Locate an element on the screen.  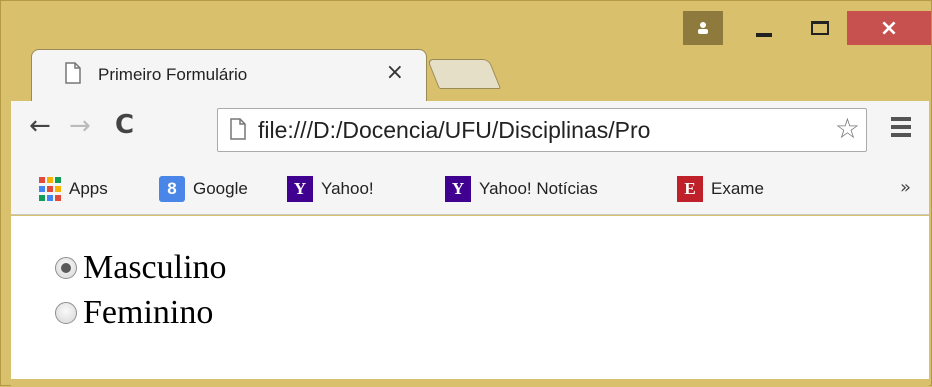
bookmark-yahoo: Y Yahoo! is located at coordinates (330, 189).